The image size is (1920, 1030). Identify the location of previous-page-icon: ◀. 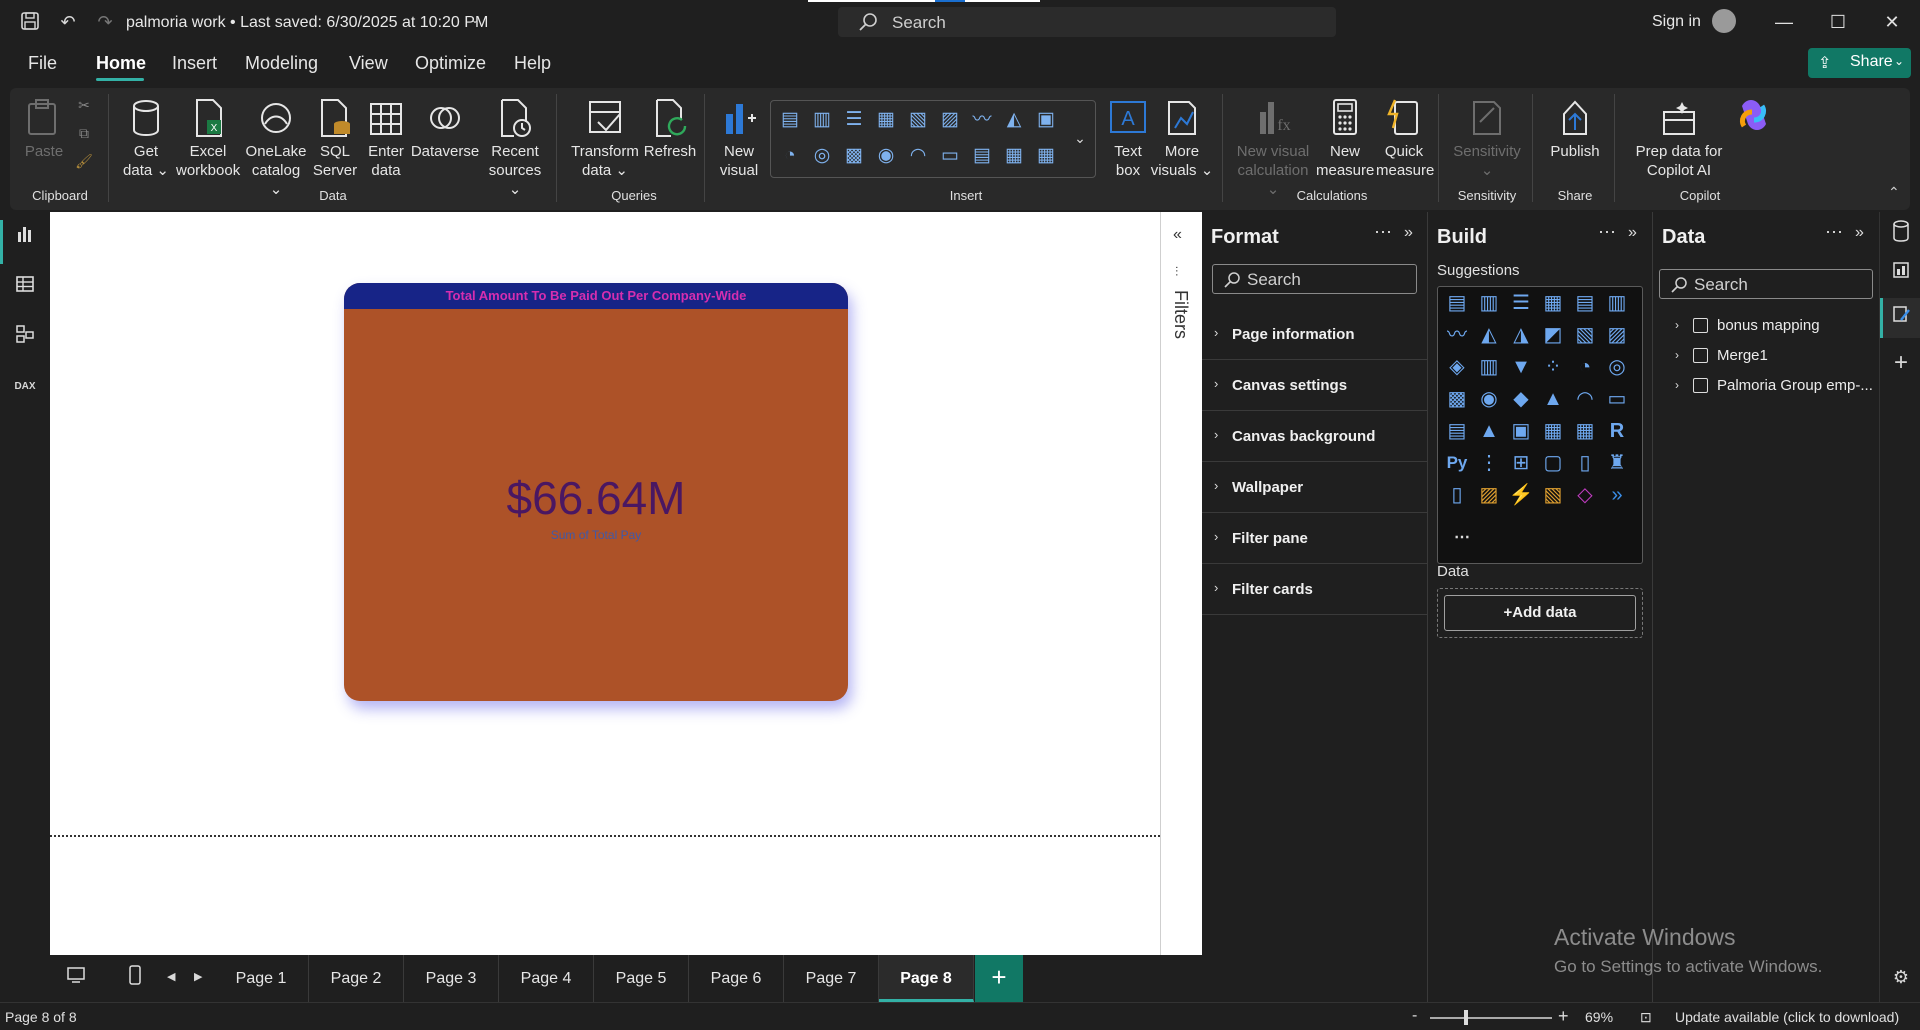
(171, 976).